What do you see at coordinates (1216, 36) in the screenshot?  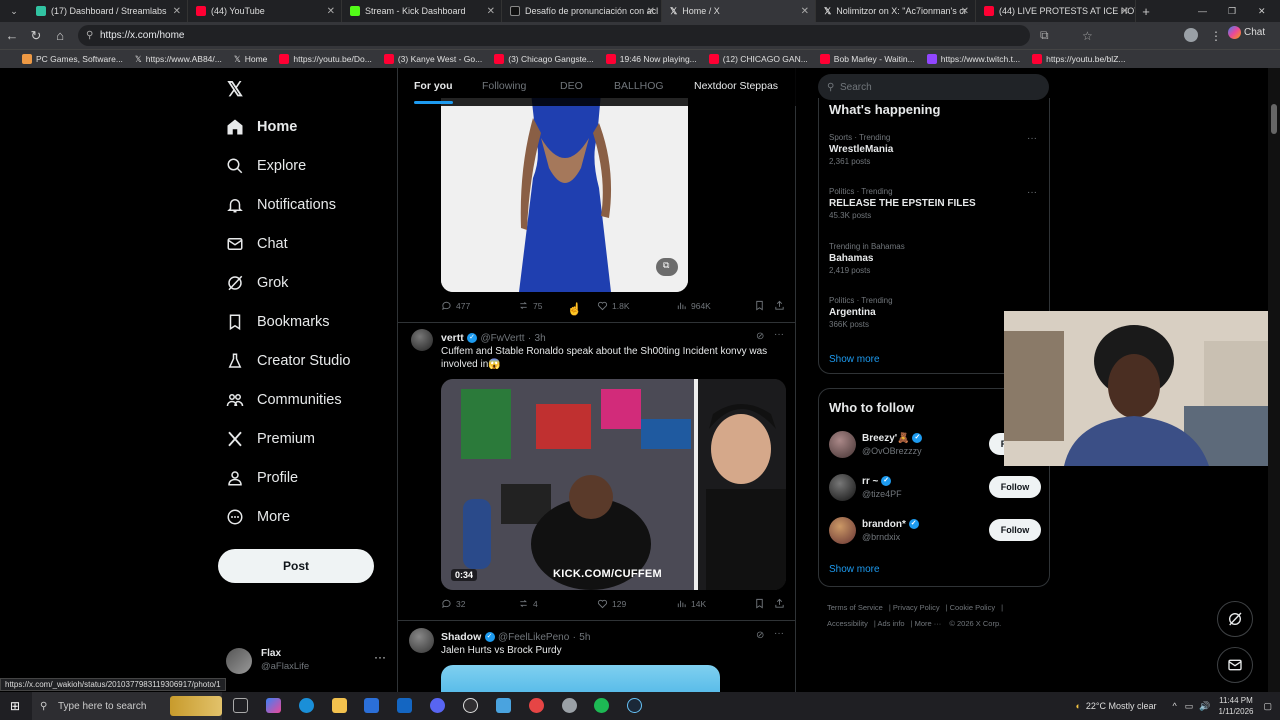 I see `menu-dots-icon: ⋮` at bounding box center [1216, 36].